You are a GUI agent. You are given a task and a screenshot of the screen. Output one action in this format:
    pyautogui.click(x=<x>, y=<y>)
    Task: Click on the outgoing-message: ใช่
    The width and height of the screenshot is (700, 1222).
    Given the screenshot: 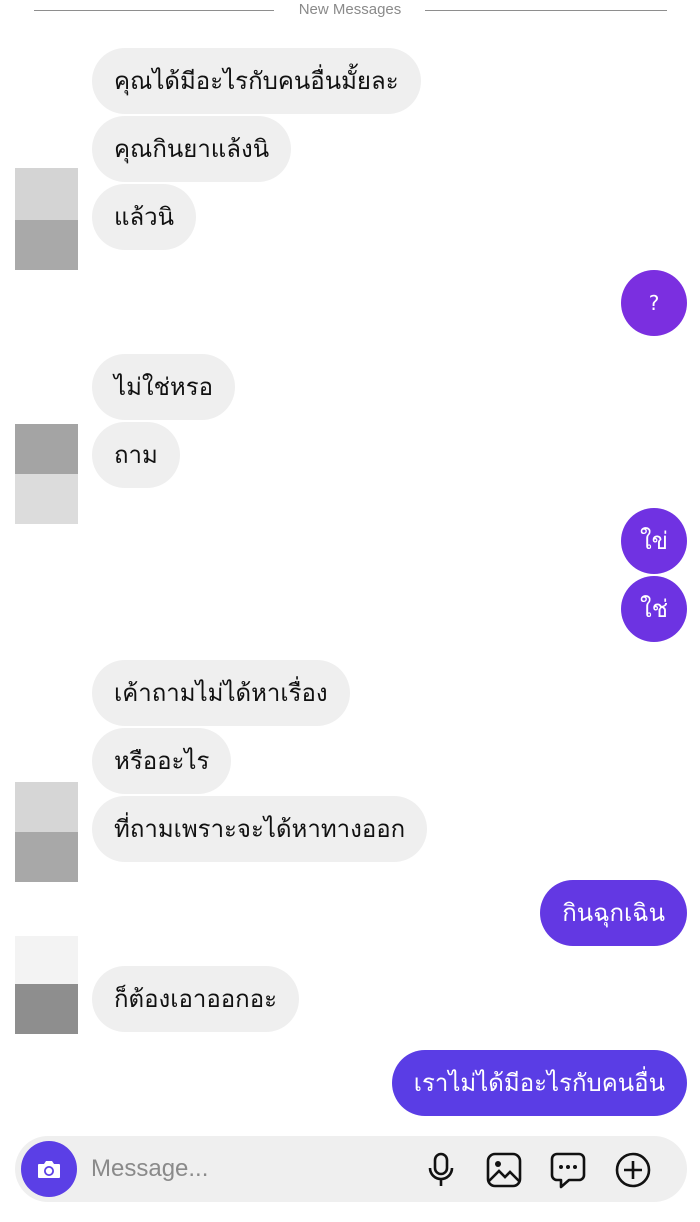 What is the action you would take?
    pyautogui.click(x=654, y=609)
    